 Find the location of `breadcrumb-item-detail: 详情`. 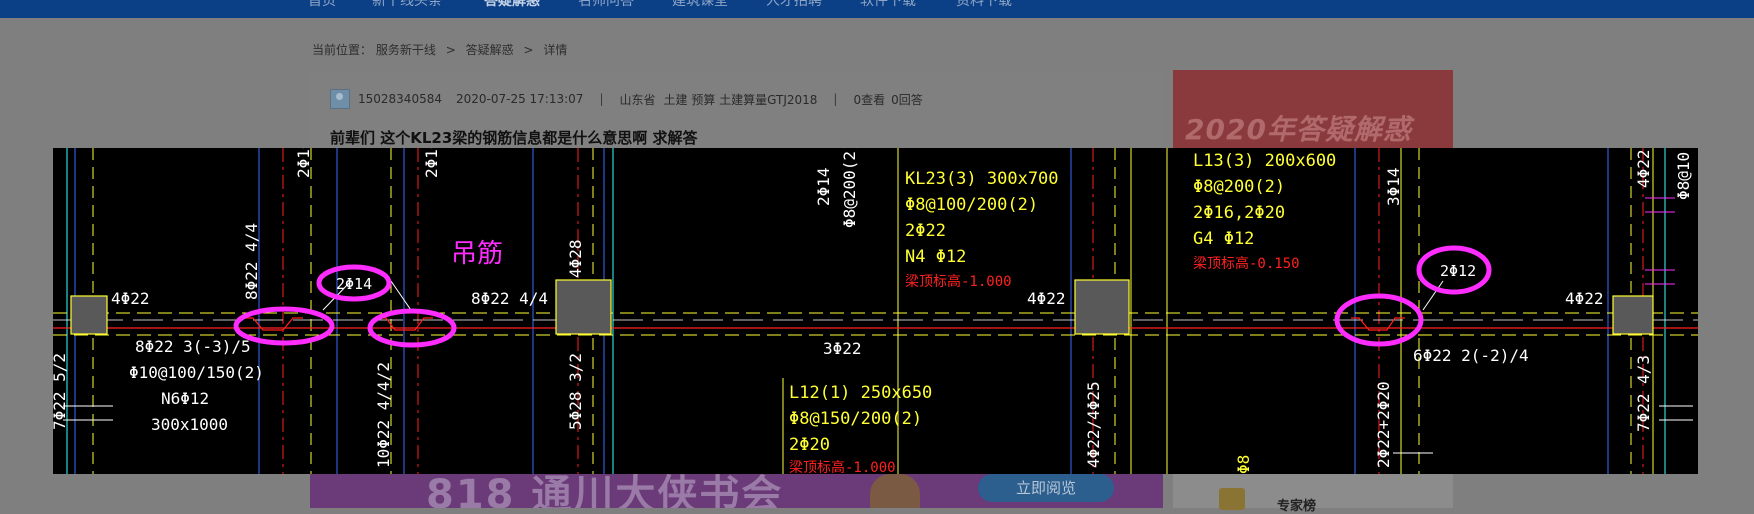

breadcrumb-item-detail: 详情 is located at coordinates (555, 50).